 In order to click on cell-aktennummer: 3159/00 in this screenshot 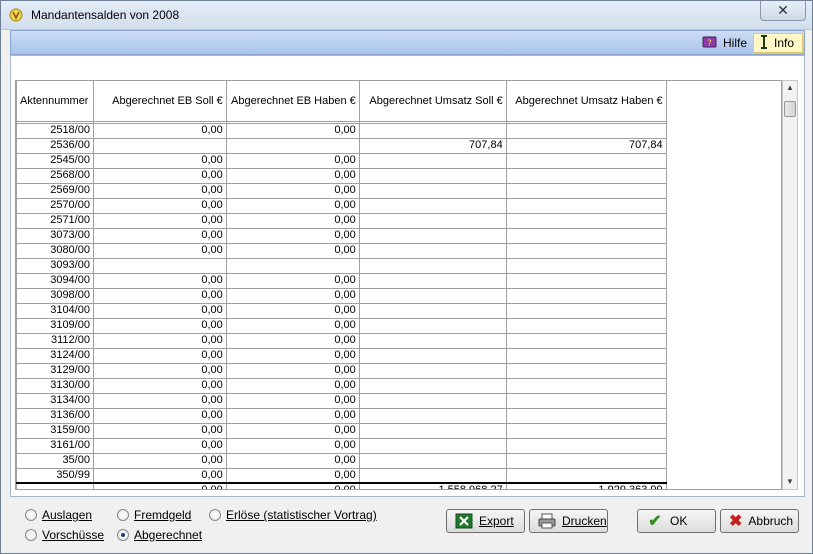, I will do `click(55, 430)`.